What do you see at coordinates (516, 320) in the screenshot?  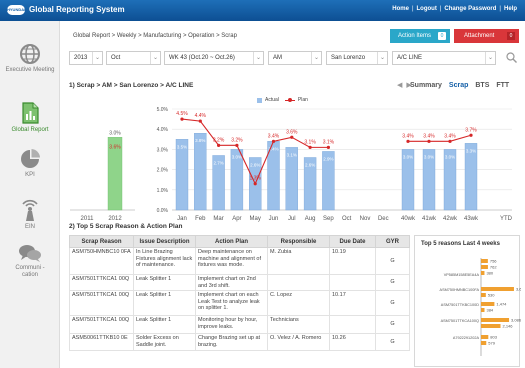 I see `panel-bar-value: 3,086` at bounding box center [516, 320].